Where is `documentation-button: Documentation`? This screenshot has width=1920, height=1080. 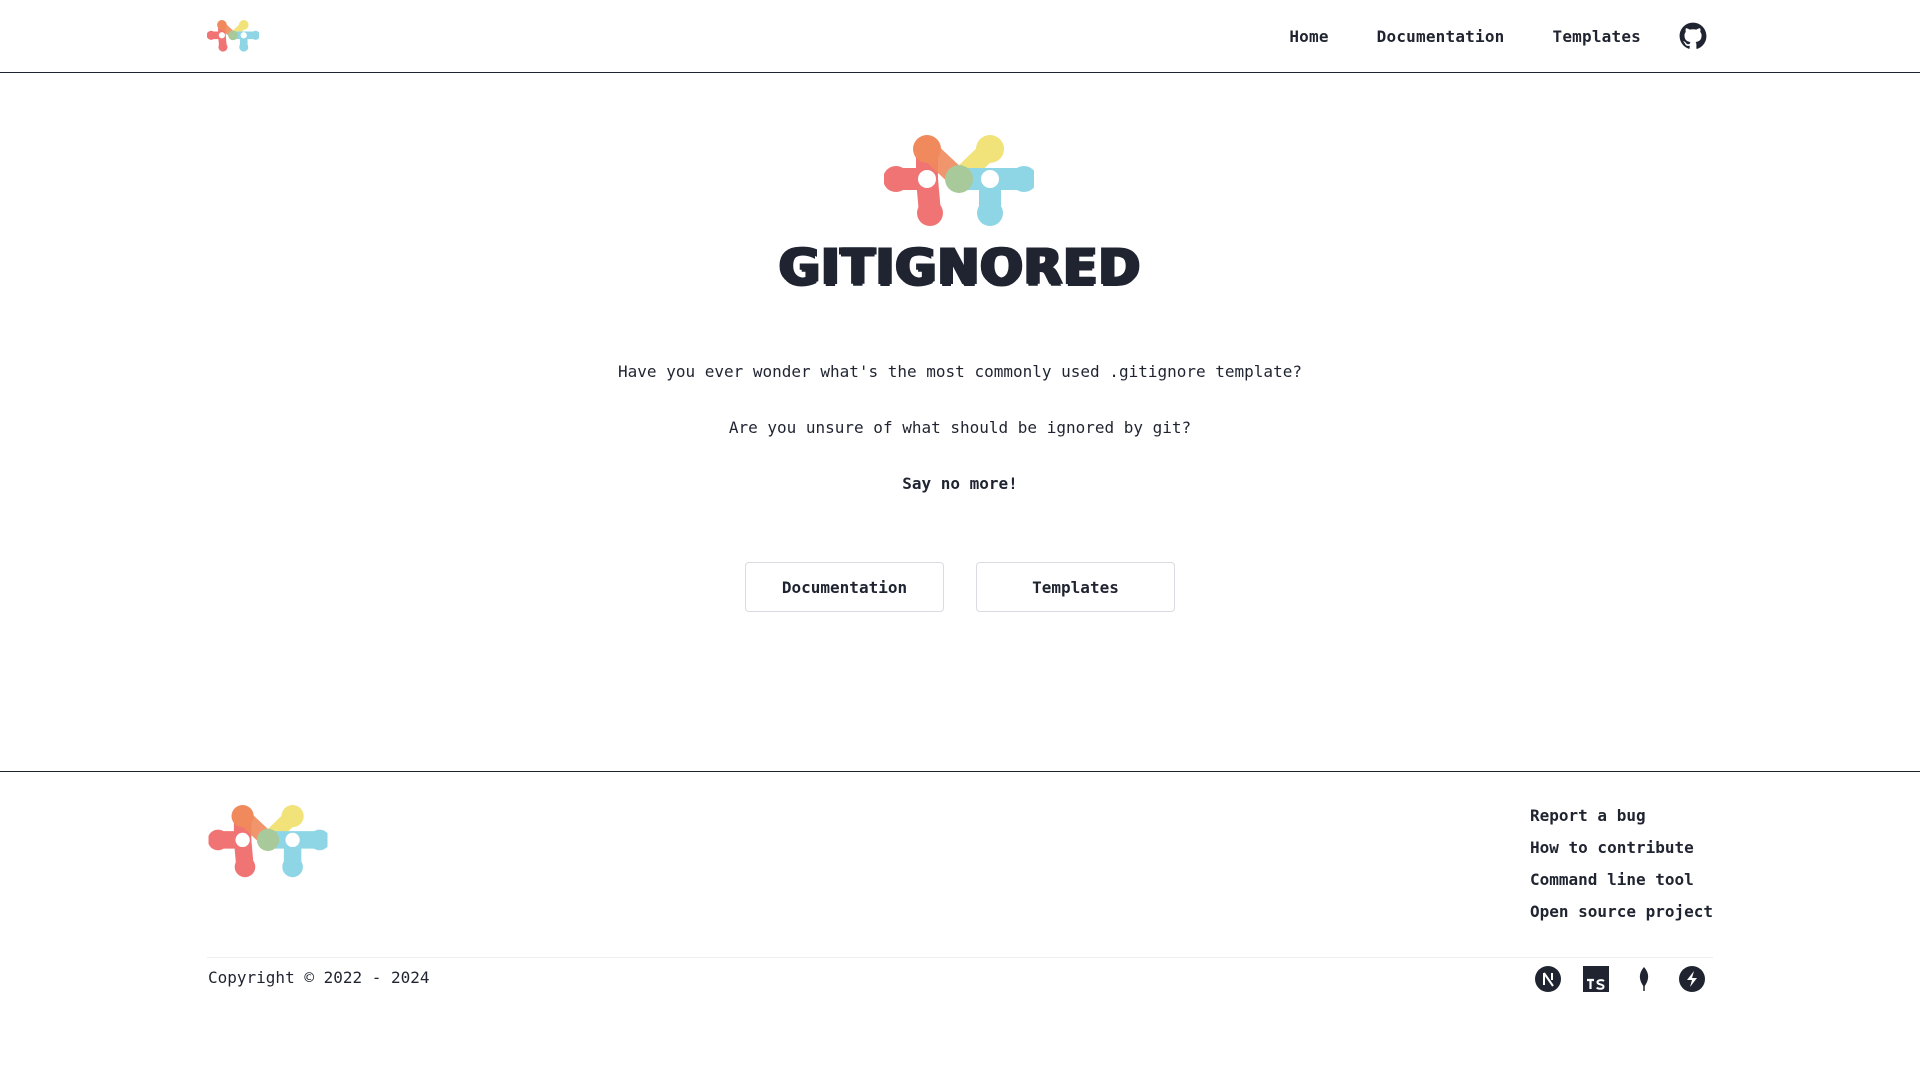 documentation-button: Documentation is located at coordinates (844, 587).